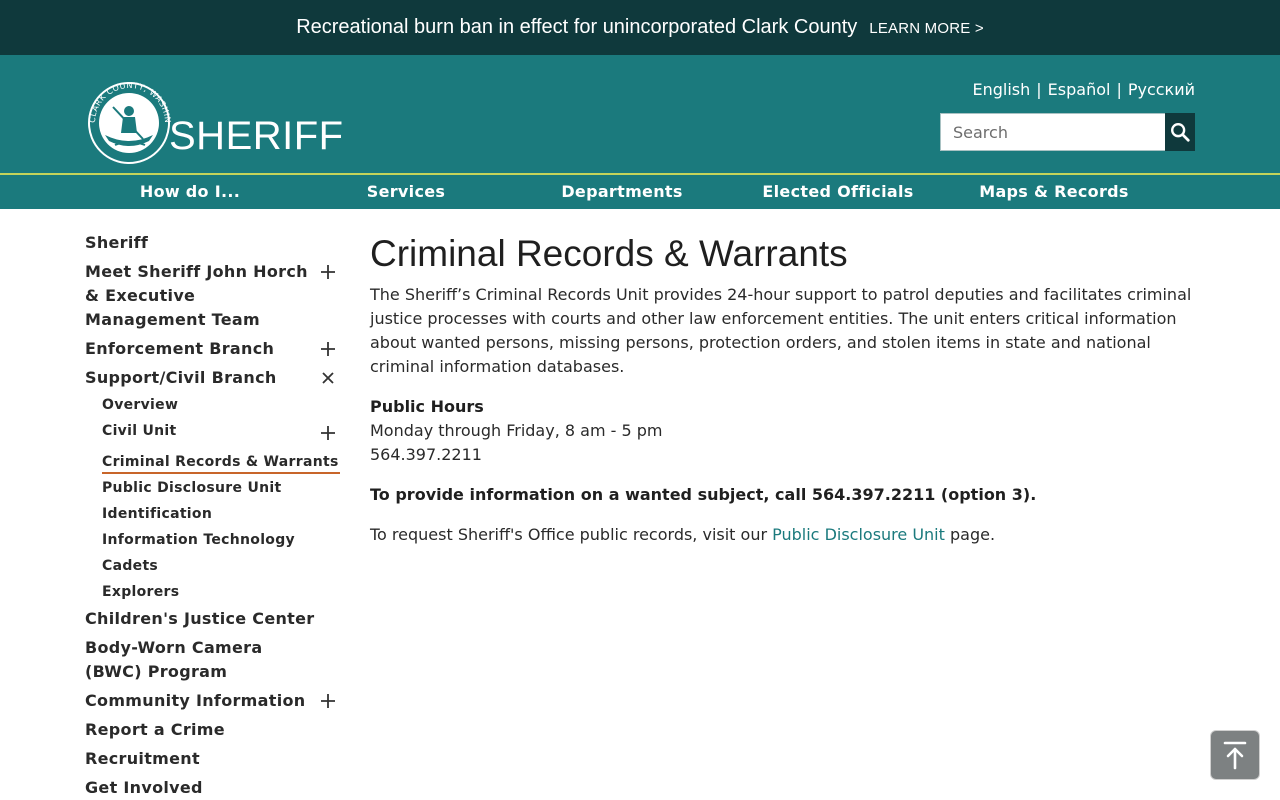  What do you see at coordinates (174, 659) in the screenshot?
I see `sidebar-item-label: Body-Worn Camera (BWC) Program` at bounding box center [174, 659].